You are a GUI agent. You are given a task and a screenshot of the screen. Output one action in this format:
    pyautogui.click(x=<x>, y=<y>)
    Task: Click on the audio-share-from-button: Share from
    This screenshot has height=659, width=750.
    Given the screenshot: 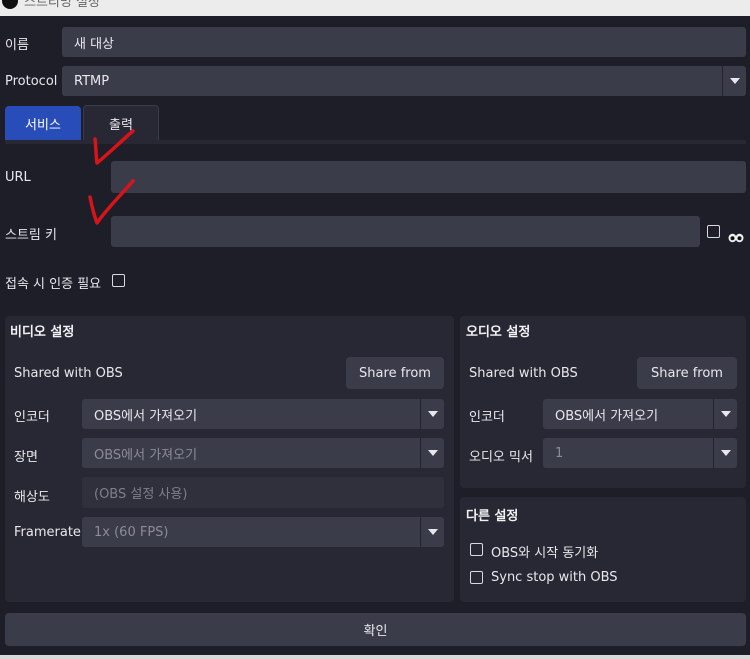 What is the action you would take?
    pyautogui.click(x=687, y=373)
    